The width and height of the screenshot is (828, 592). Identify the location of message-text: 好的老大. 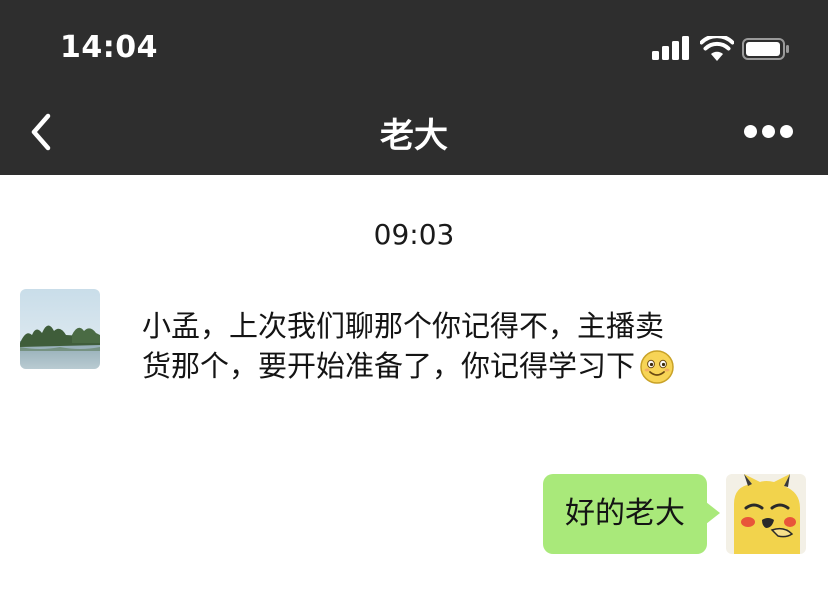
(625, 513).